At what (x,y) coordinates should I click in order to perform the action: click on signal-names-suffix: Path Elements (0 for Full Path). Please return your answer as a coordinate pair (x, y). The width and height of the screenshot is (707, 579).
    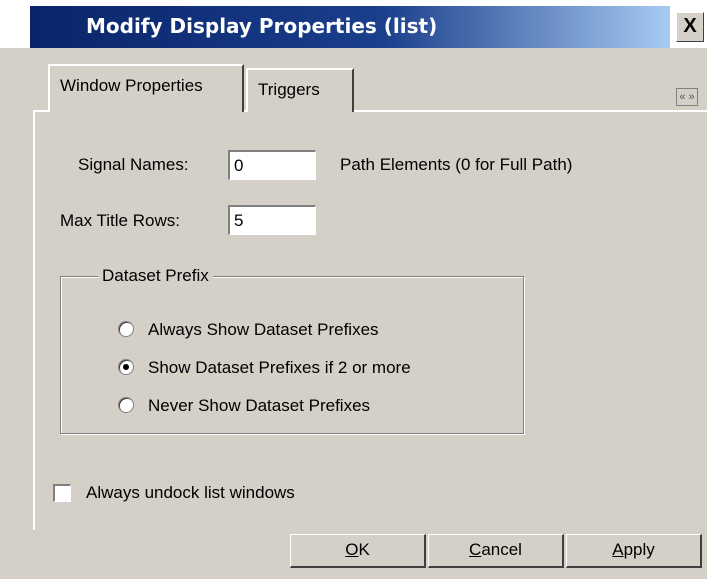
    Looking at the image, I should click on (456, 164).